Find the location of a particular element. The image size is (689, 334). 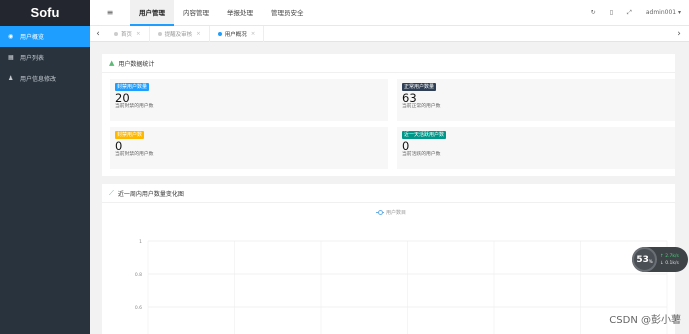

warning-icon: ▲ is located at coordinates (112, 63).